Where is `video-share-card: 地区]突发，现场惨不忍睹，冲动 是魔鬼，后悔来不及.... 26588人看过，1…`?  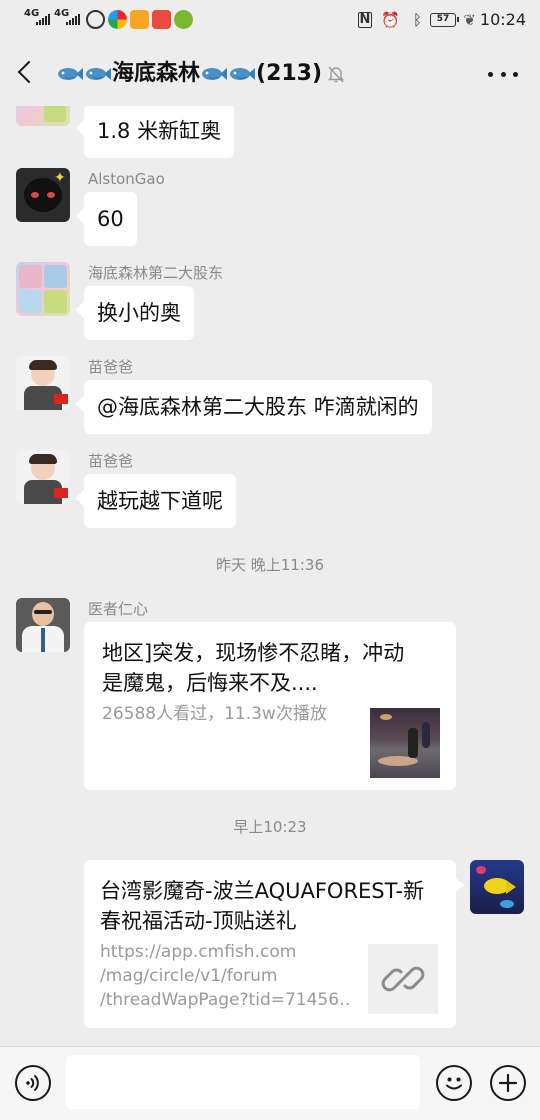
video-share-card: 地区]突发，现场惨不忍睹，冲动 是魔鬼，后悔来不及.... 26588人看过，1… is located at coordinates (270, 706).